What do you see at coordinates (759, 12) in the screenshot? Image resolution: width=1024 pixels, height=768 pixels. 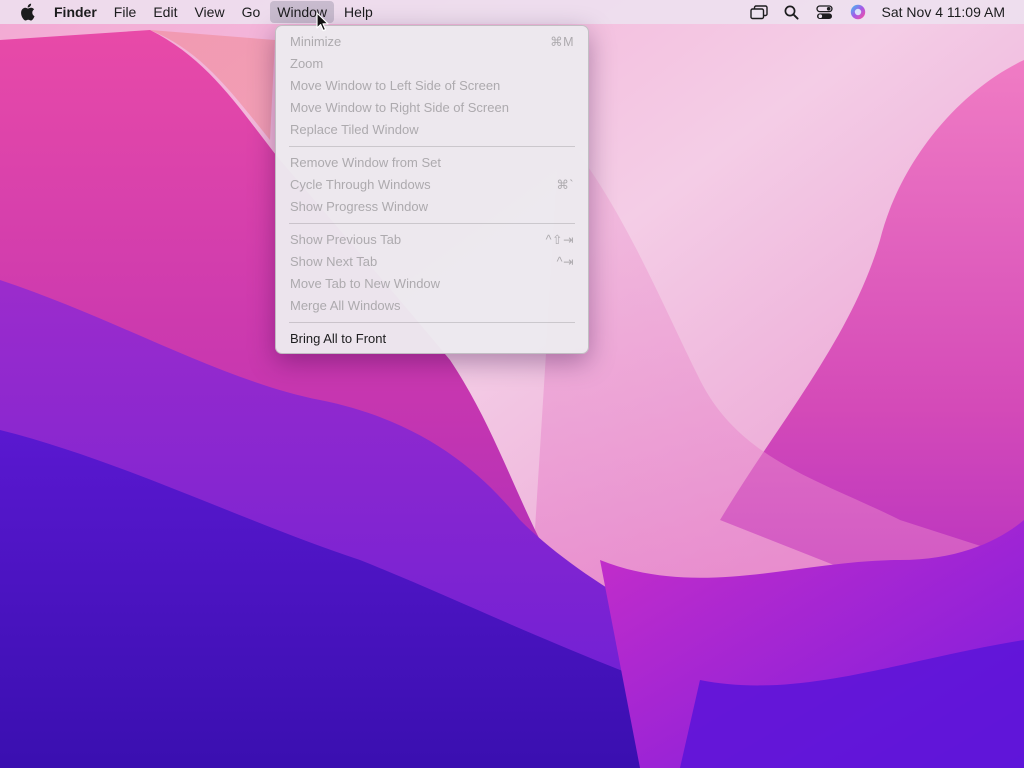 I see `screen-mirroring-icon` at bounding box center [759, 12].